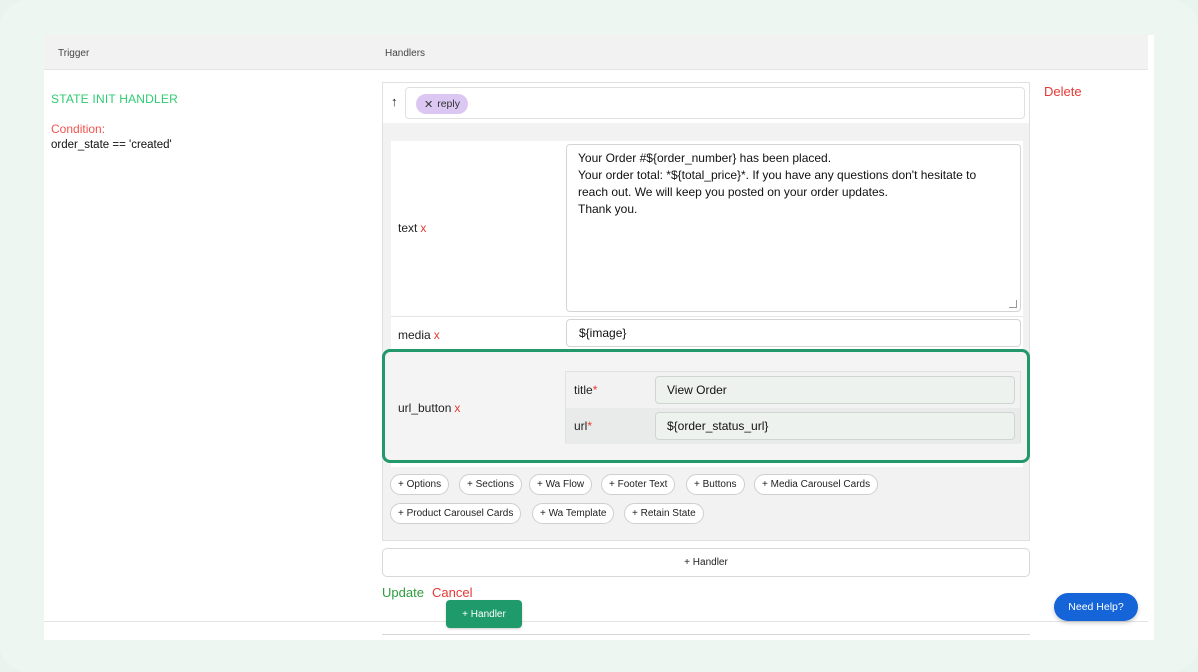  Describe the element at coordinates (423, 228) in the screenshot. I see `remove-text-field: x` at that location.